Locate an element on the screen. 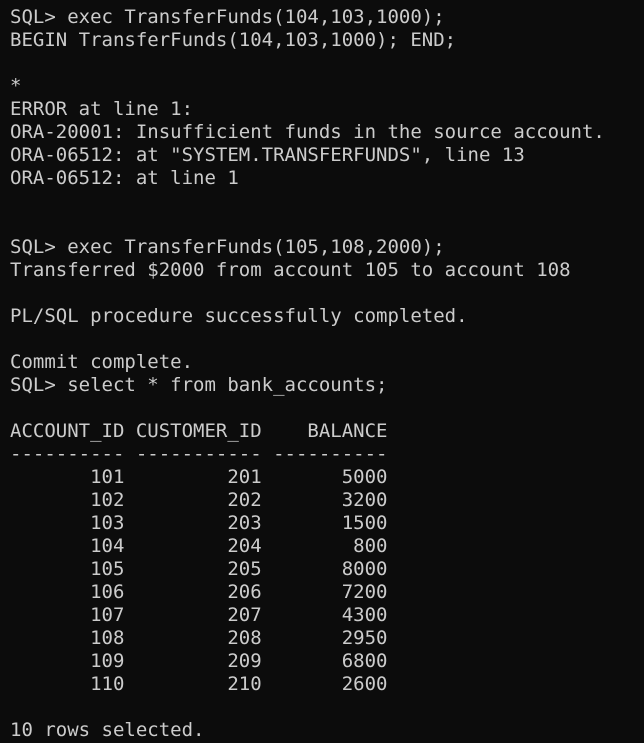  table-header-line: ACCOUNT_ID CUSTOMER_ID BALANCE is located at coordinates (199, 431).